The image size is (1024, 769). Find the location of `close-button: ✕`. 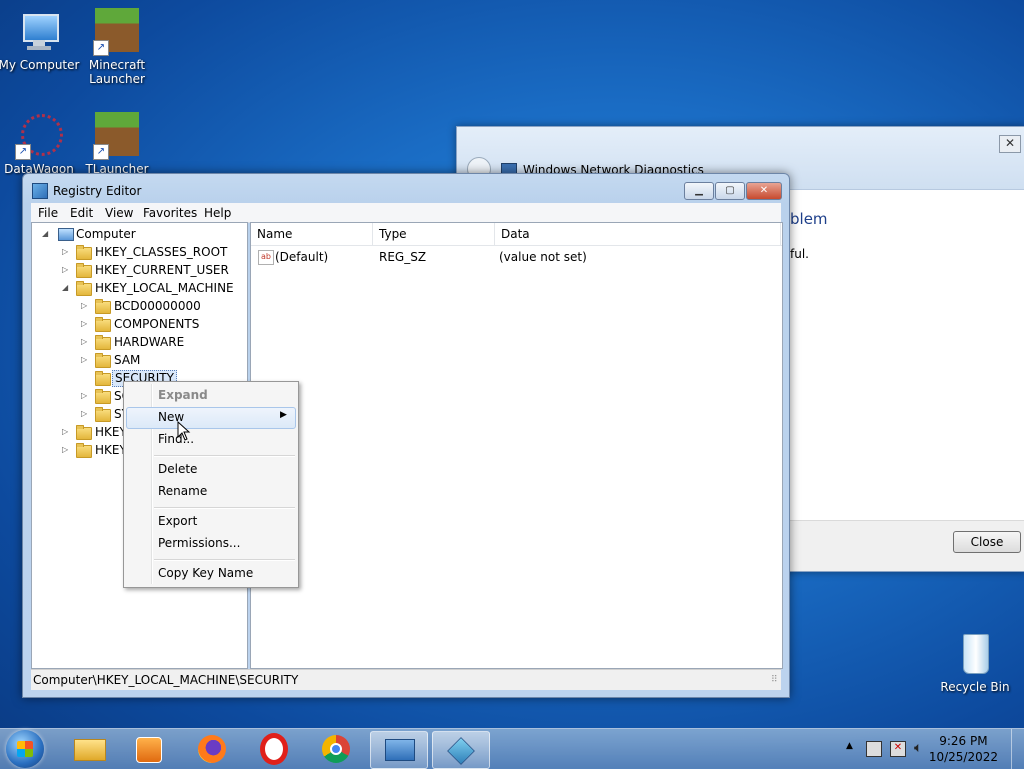

close-button: ✕ is located at coordinates (764, 191).